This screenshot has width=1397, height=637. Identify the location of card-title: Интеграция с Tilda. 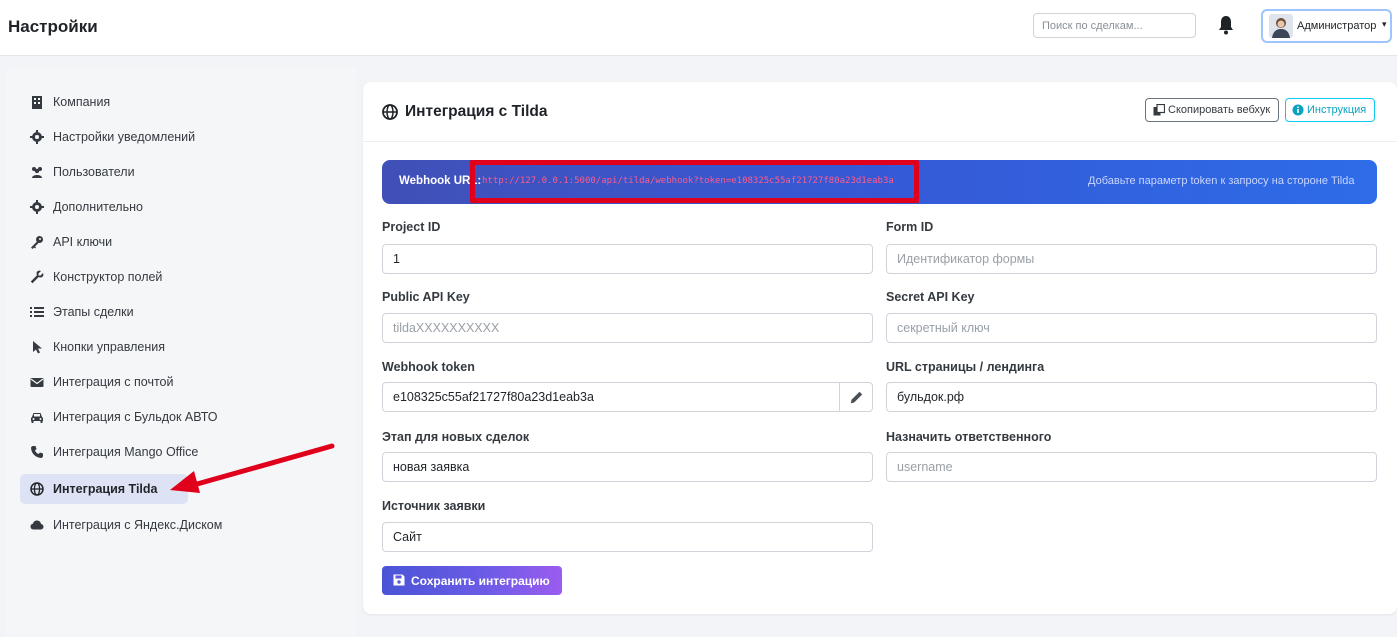
(476, 111).